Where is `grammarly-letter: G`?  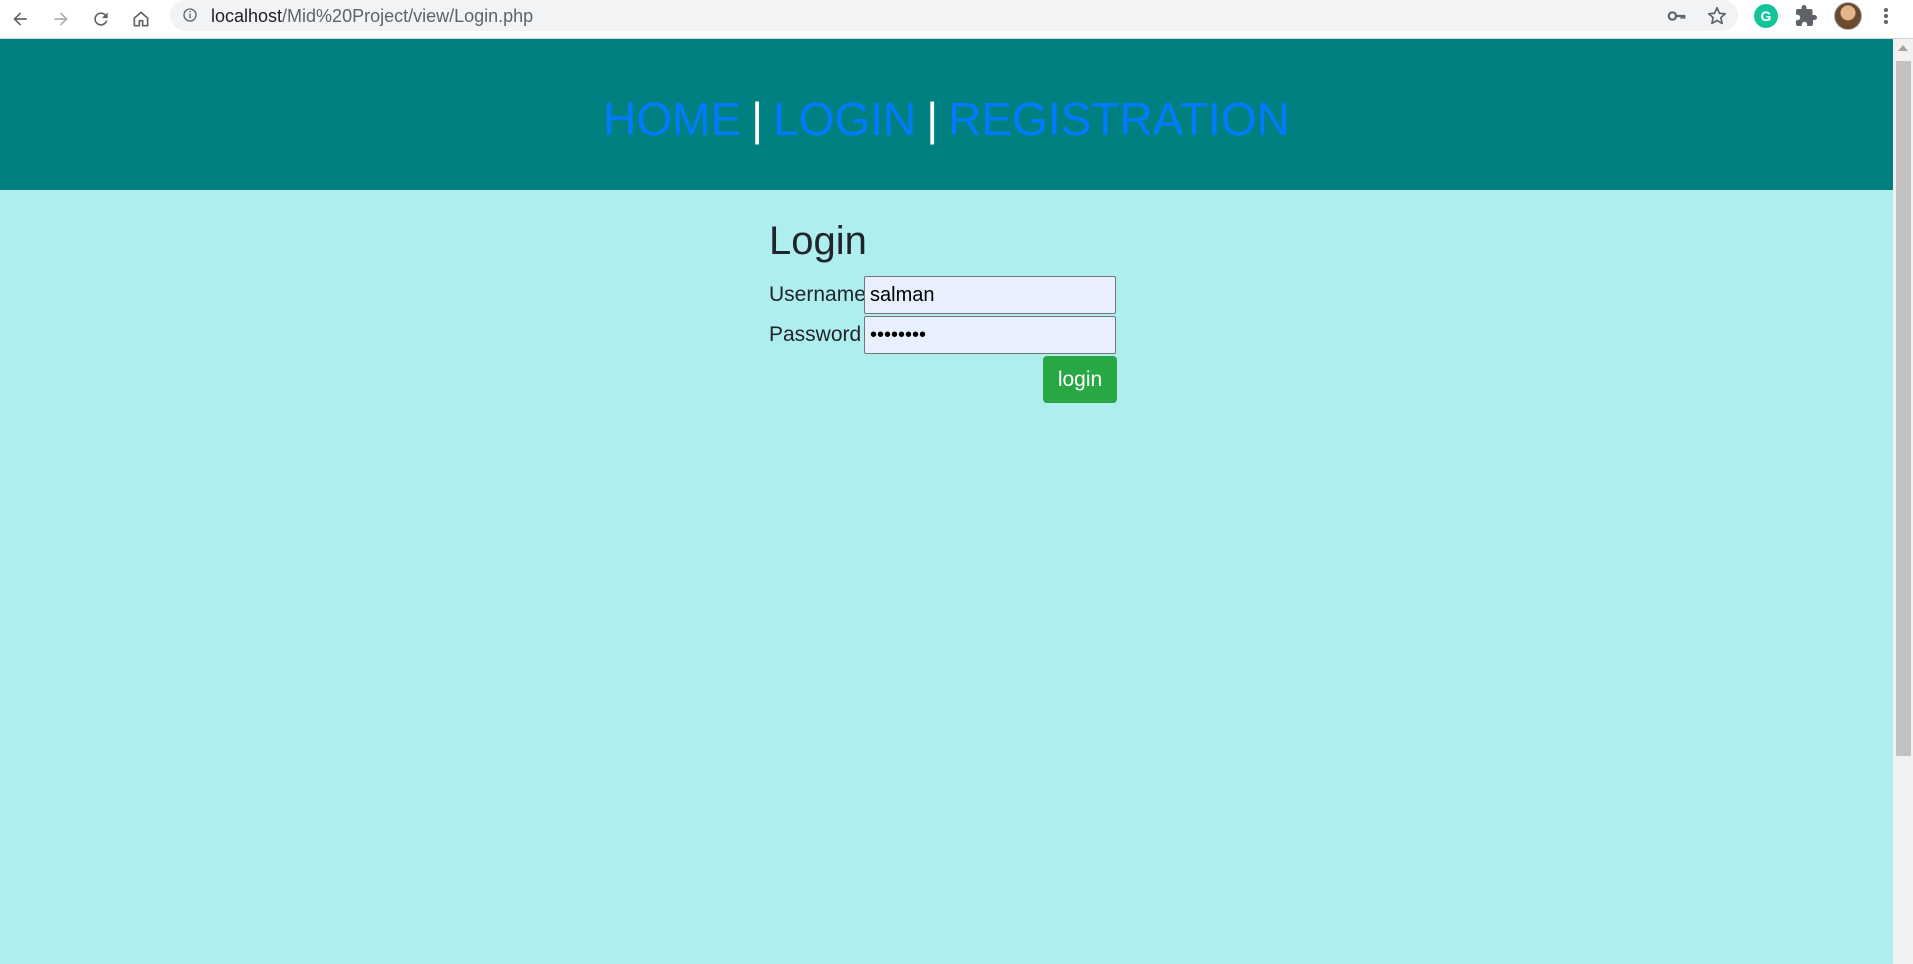 grammarly-letter: G is located at coordinates (1766, 16).